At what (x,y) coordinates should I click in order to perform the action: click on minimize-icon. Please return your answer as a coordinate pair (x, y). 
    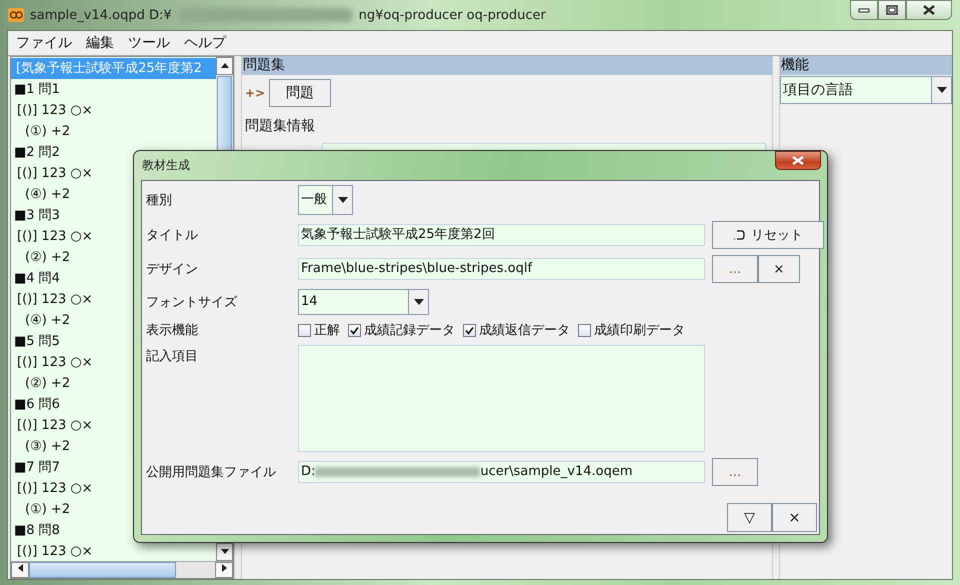
    Looking at the image, I should click on (864, 10).